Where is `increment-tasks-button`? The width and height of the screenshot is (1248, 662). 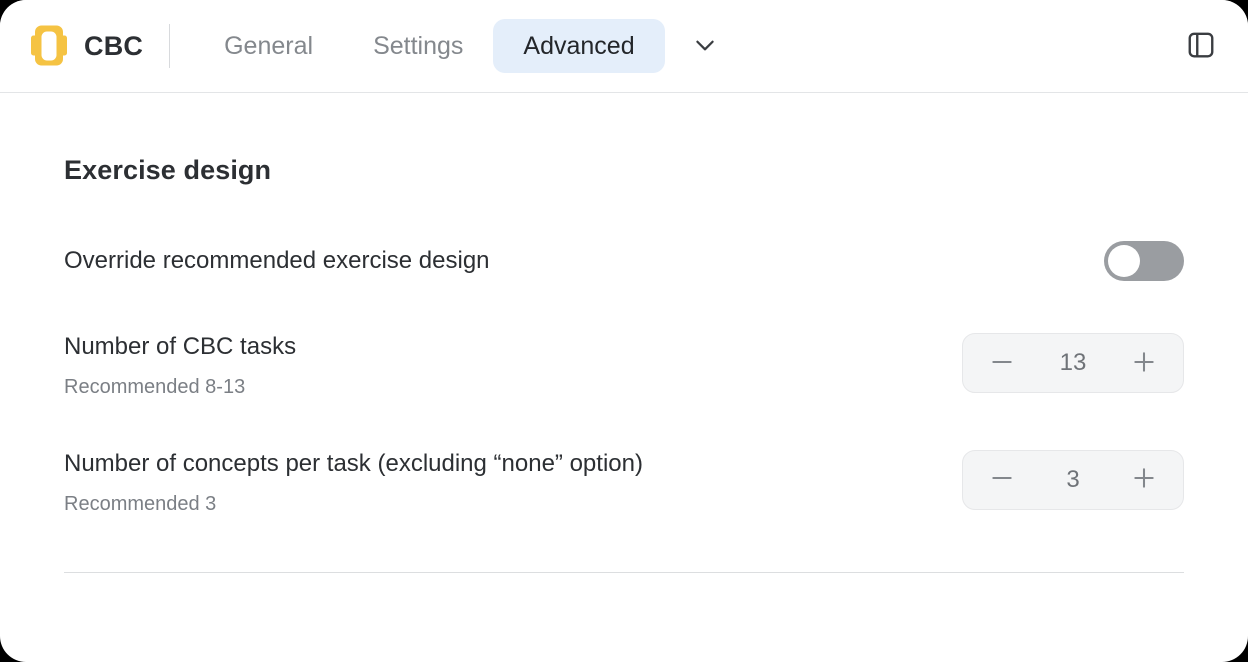 increment-tasks-button is located at coordinates (1144, 363).